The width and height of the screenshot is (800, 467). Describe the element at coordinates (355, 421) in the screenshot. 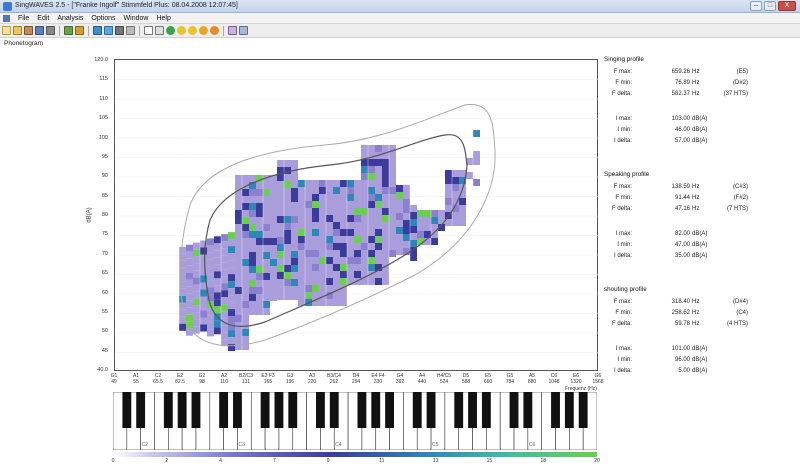

I see `piano-keyboard: C2 C3 C4 C5 C6` at that location.